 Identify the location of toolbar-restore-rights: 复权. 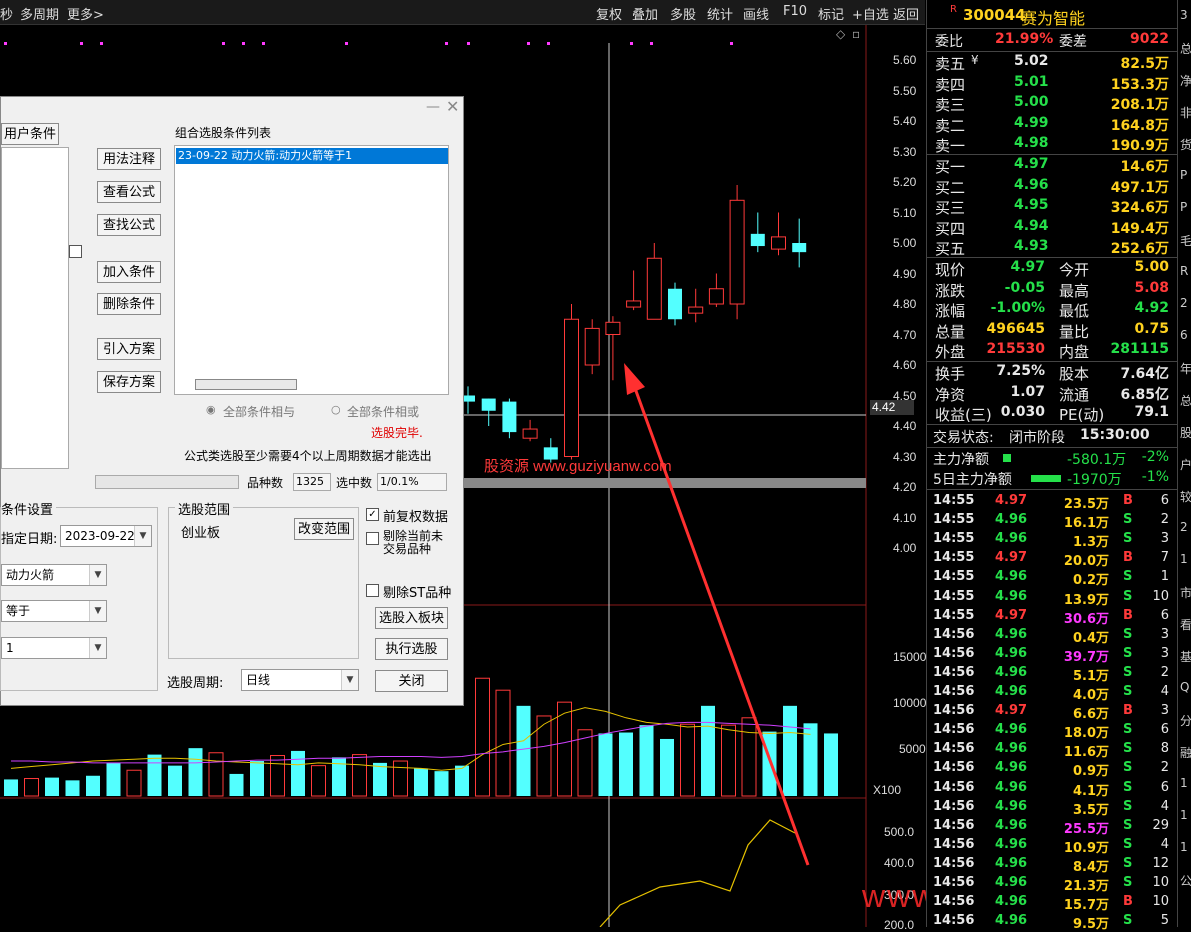
(609, 13).